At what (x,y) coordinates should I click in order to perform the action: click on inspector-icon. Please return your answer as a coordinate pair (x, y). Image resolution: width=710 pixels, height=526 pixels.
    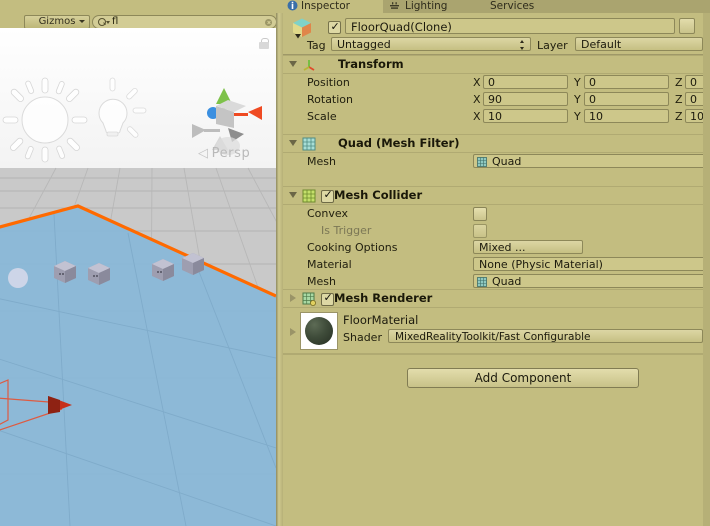
    Looking at the image, I should click on (292, 5).